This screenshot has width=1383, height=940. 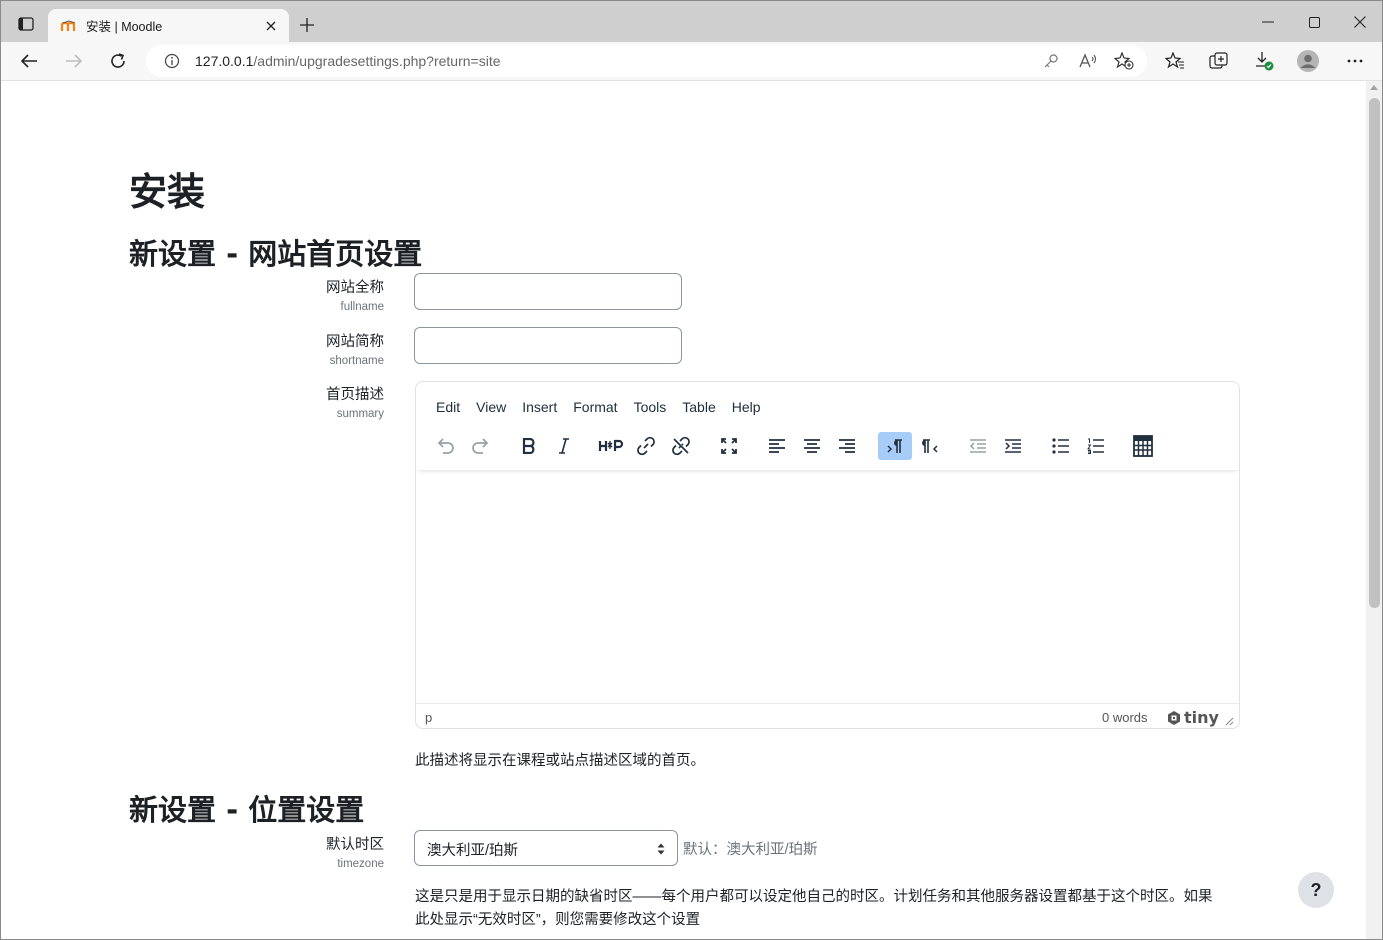 I want to click on editor-toolbar, so click(x=827, y=449).